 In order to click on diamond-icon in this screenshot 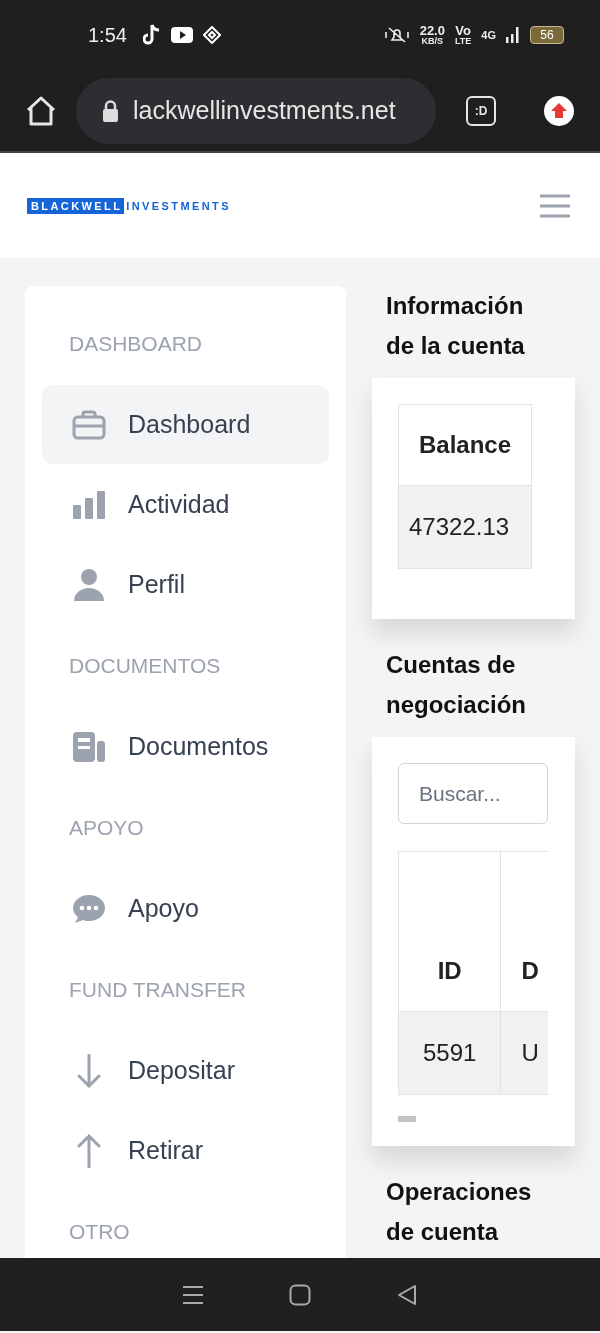, I will do `click(211, 35)`.